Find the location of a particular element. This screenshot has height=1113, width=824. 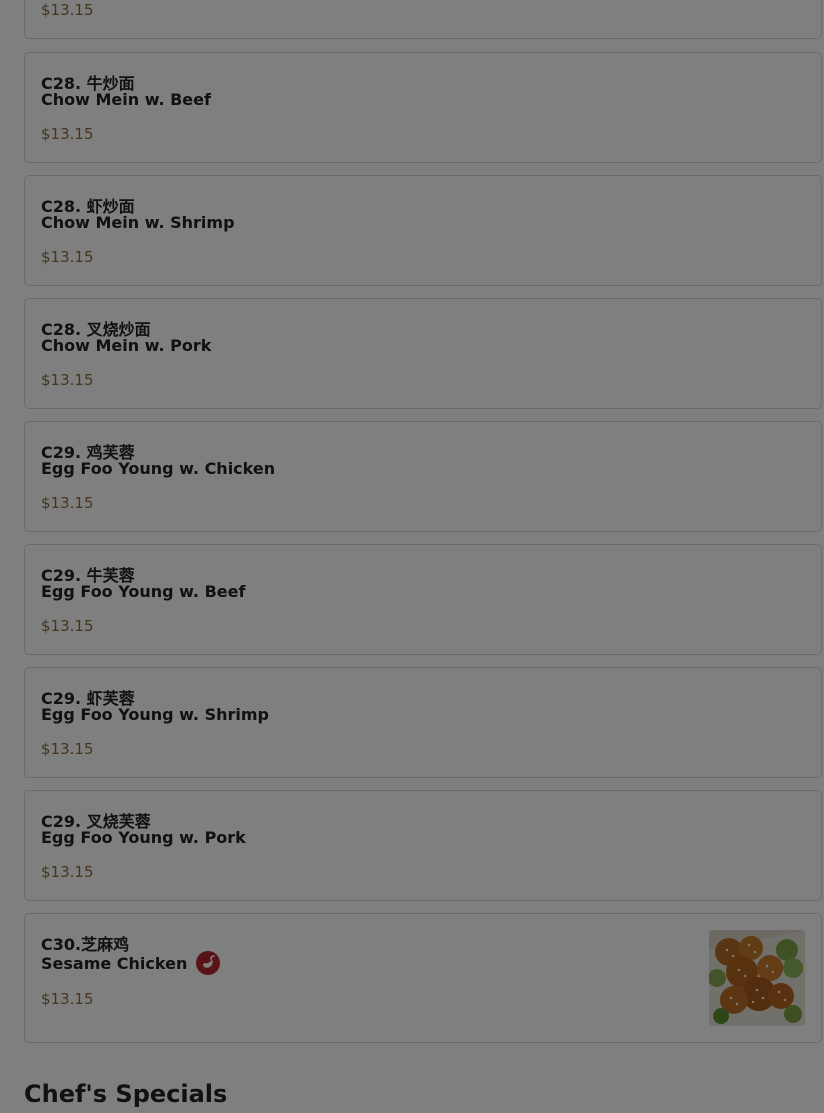

menu-item-card: C29. 牛芙蓉 Egg Foo Young w. Beef $13.15 is located at coordinates (423, 599).